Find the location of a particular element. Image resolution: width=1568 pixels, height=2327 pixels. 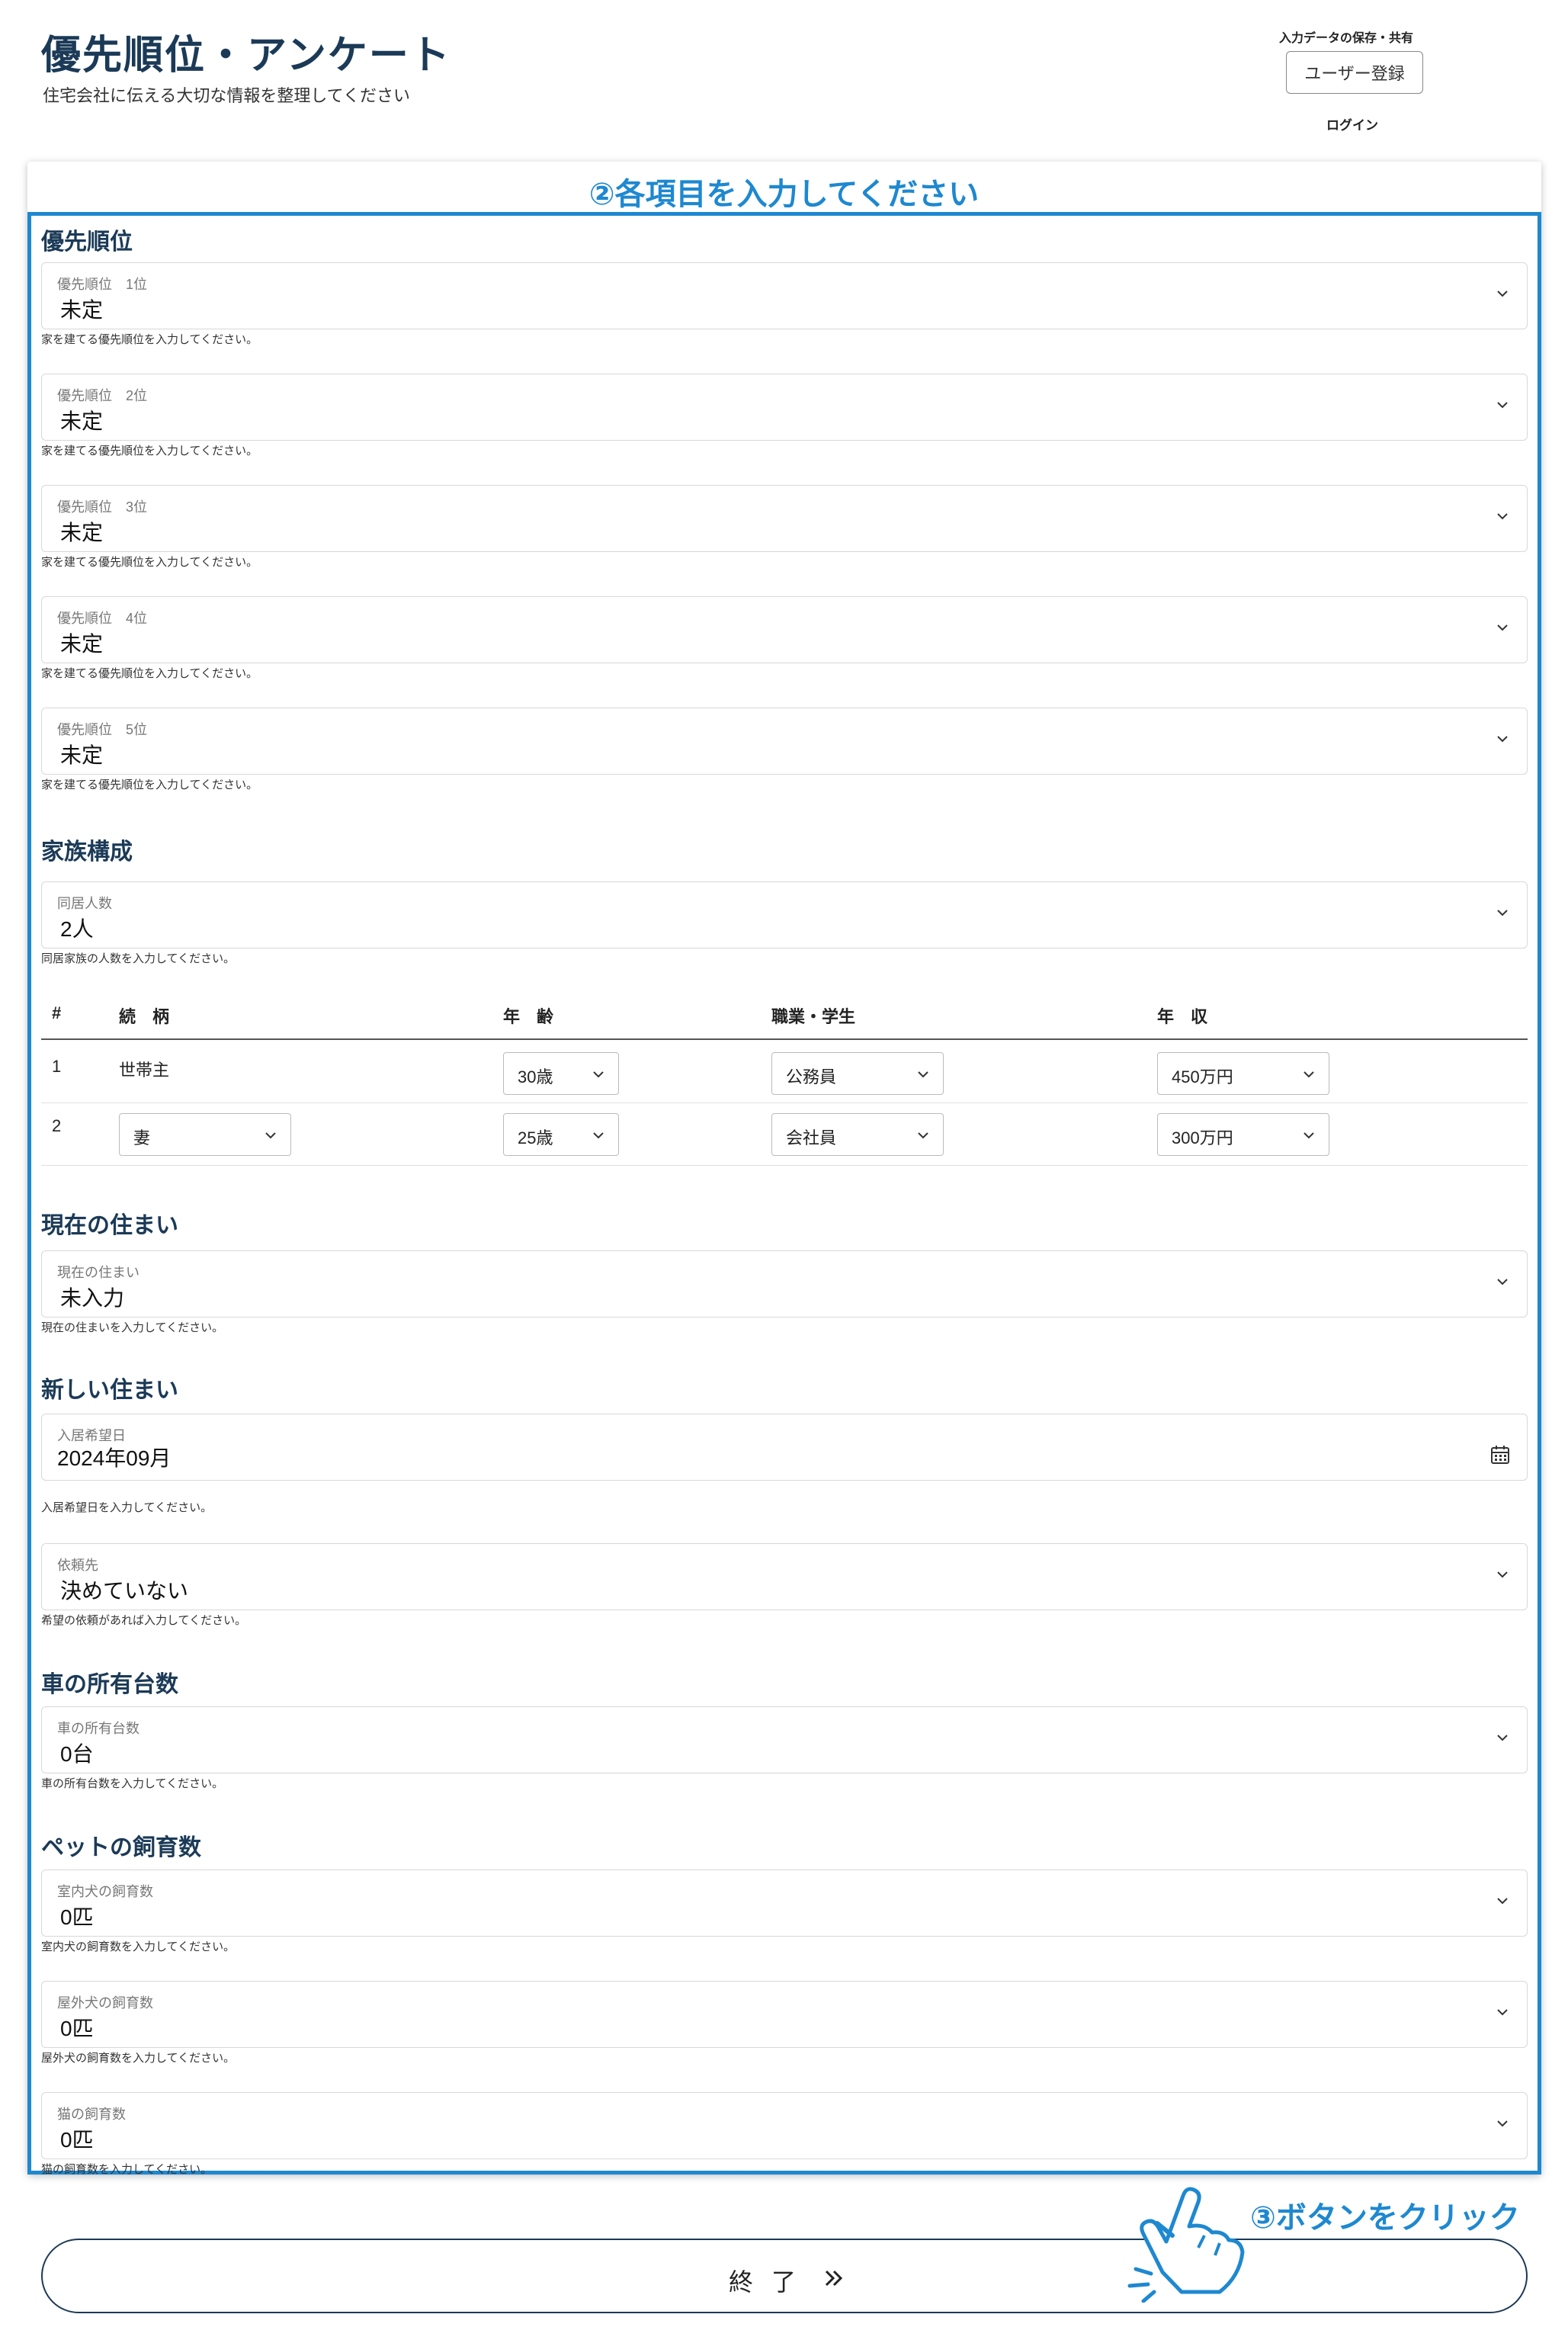

household-count-select: 同居人数 2人 is located at coordinates (784, 914).